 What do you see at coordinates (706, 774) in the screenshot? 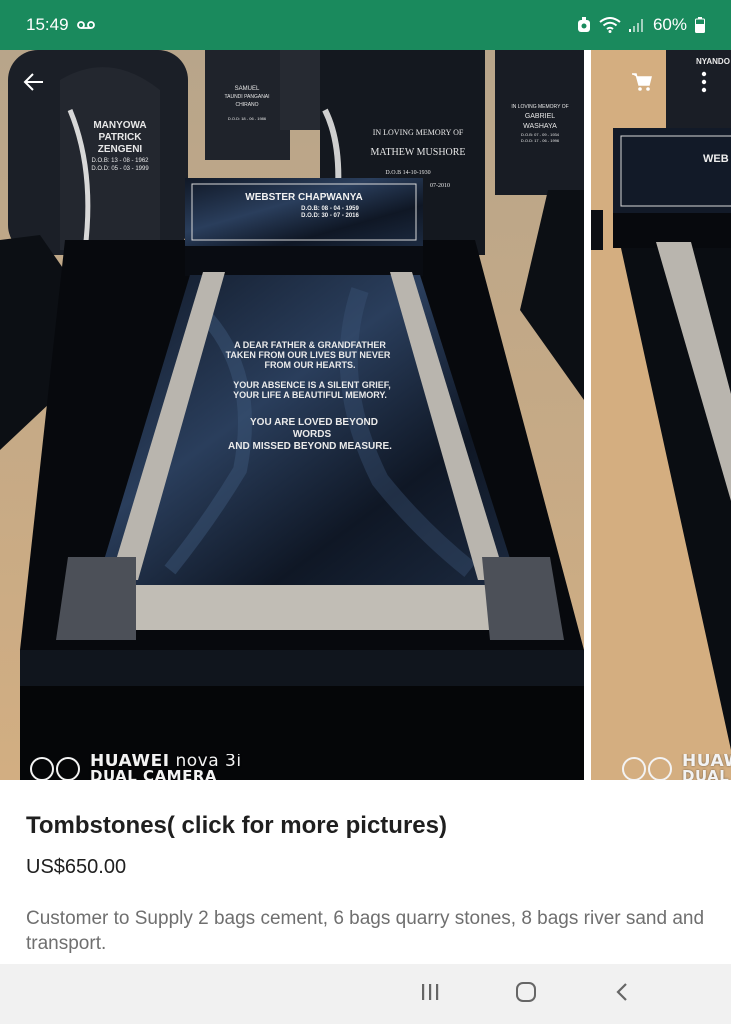
I see `watermark-sub-next: DUAL` at bounding box center [706, 774].